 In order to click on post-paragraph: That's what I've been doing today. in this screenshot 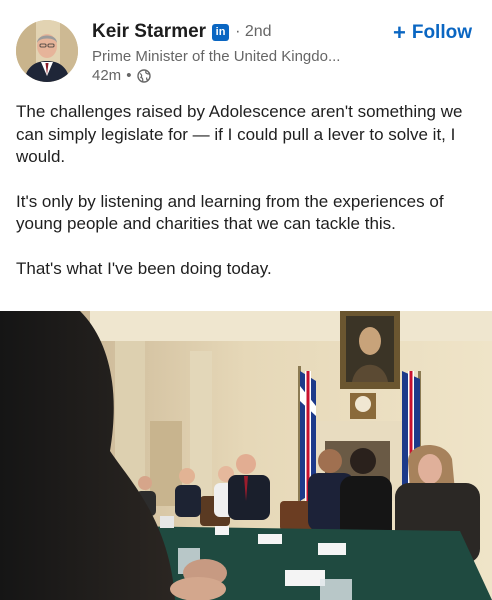, I will do `click(144, 268)`.